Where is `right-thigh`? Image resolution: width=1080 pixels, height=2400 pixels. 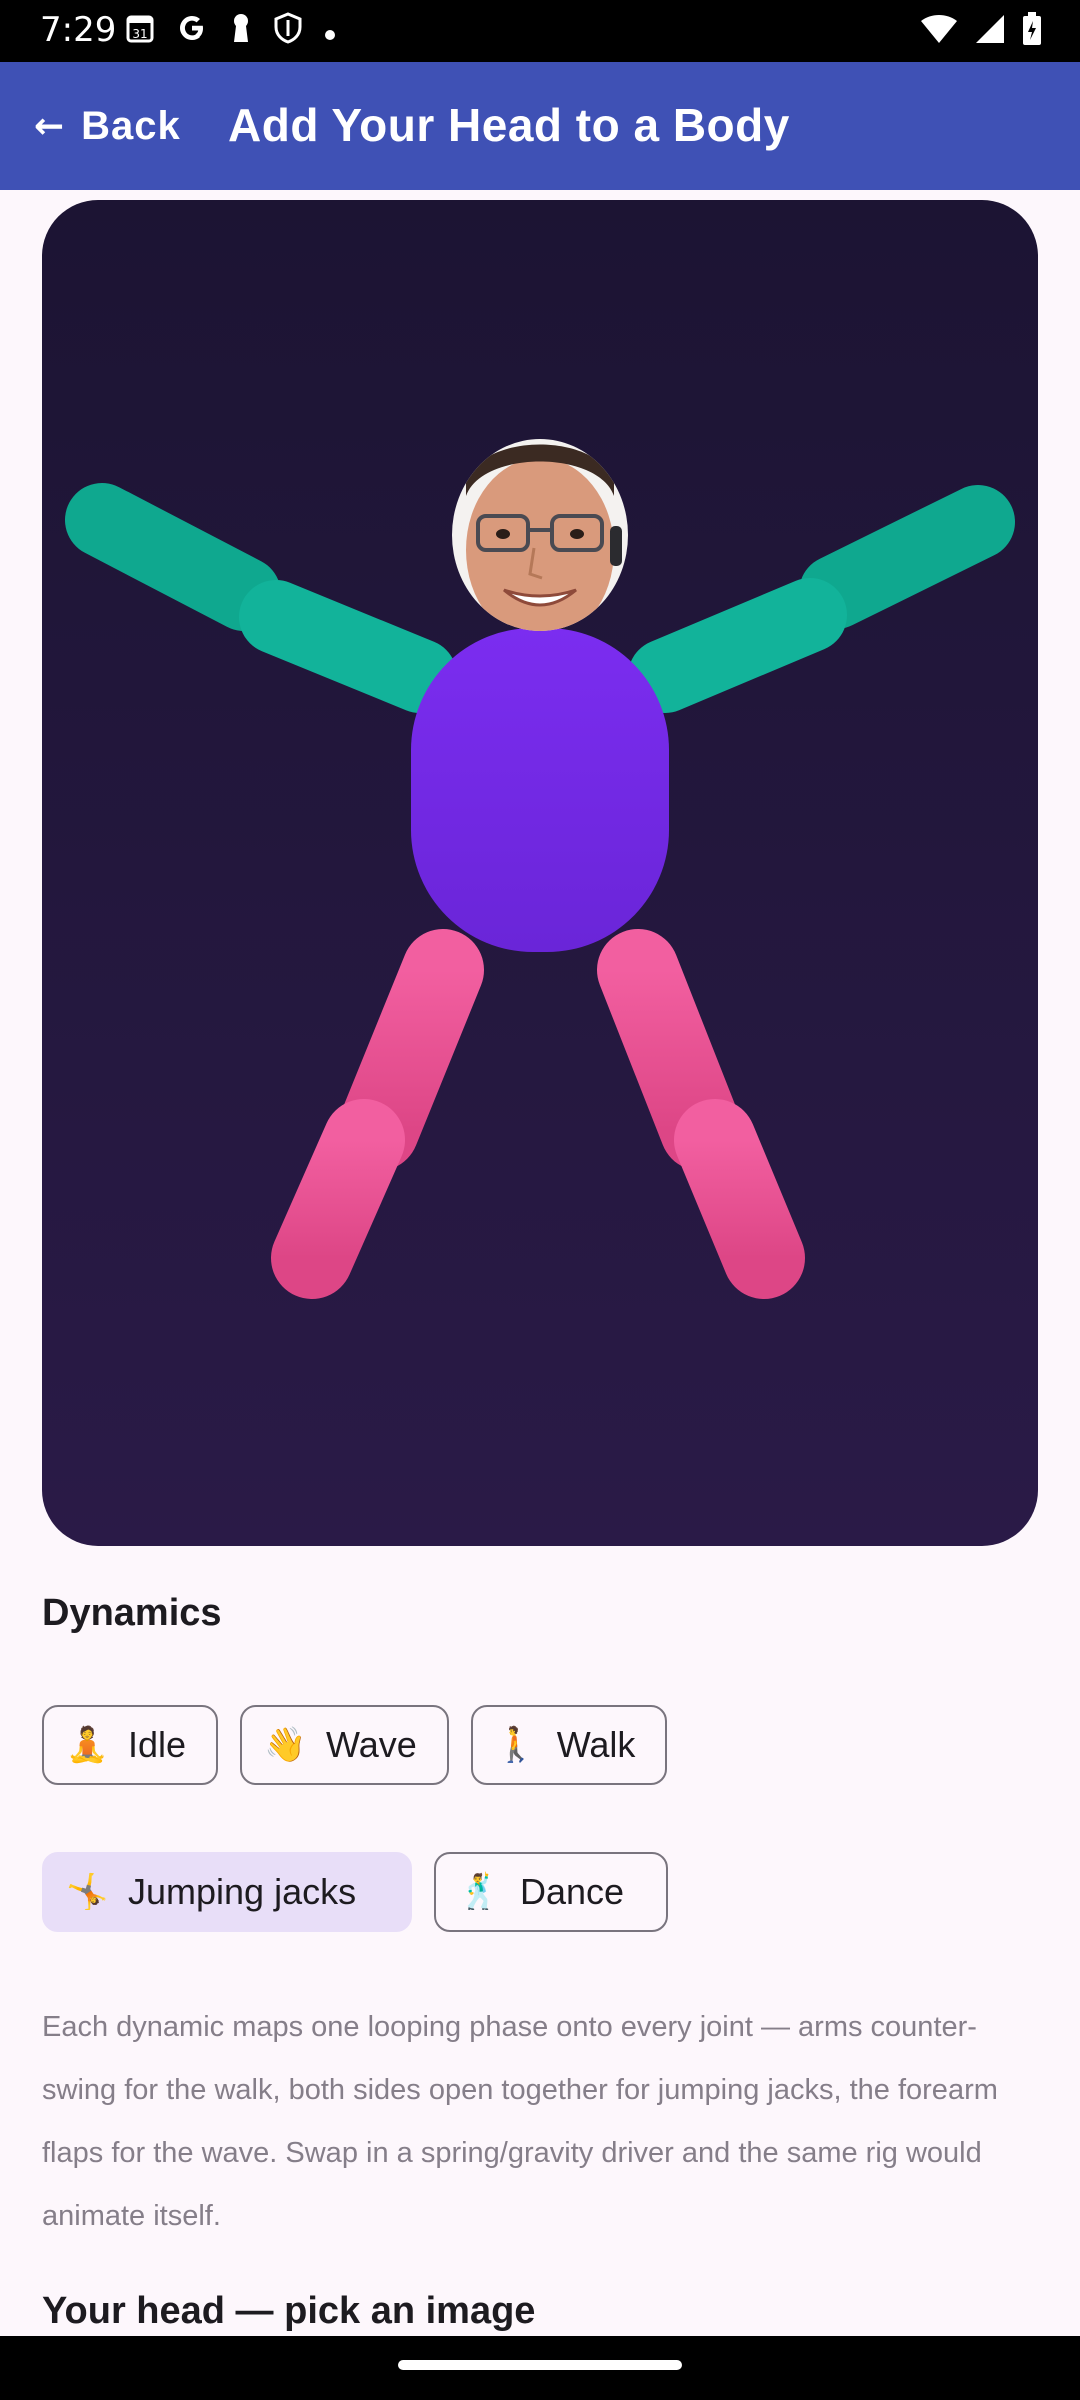
right-thigh is located at coordinates (669, 1050).